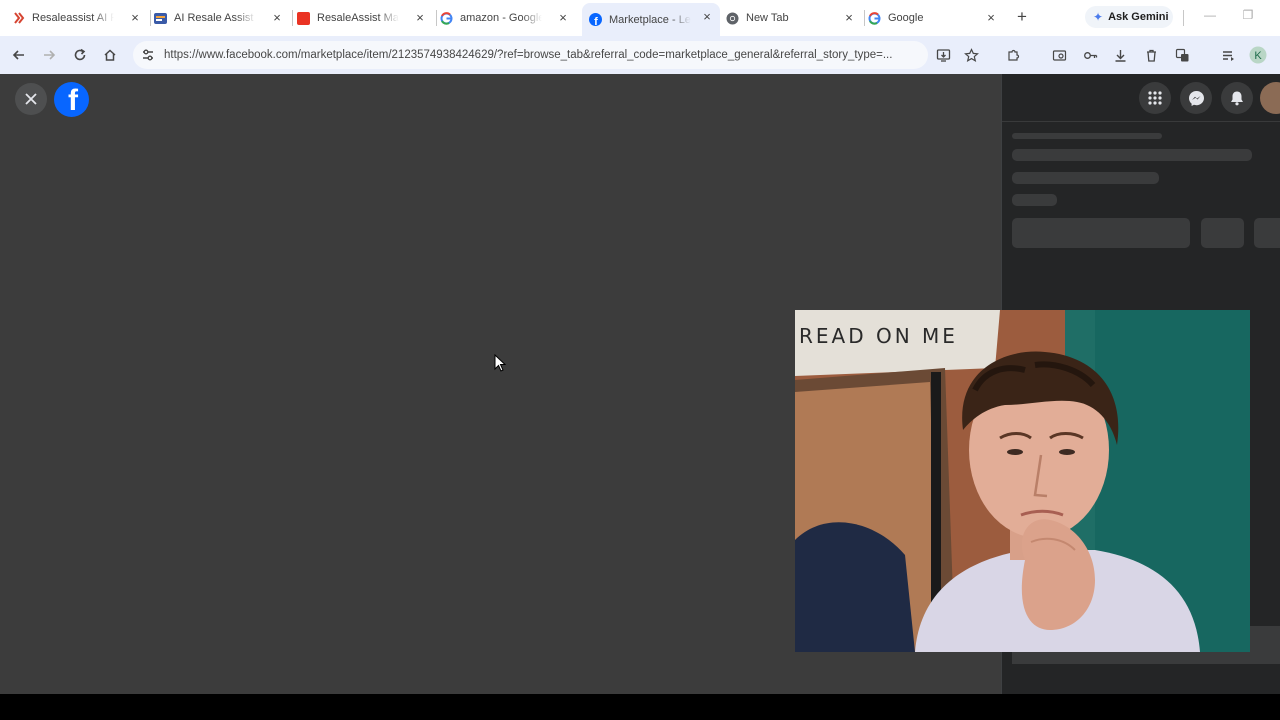  I want to click on tab-title: ResaleAssist Mark, so click(358, 18).